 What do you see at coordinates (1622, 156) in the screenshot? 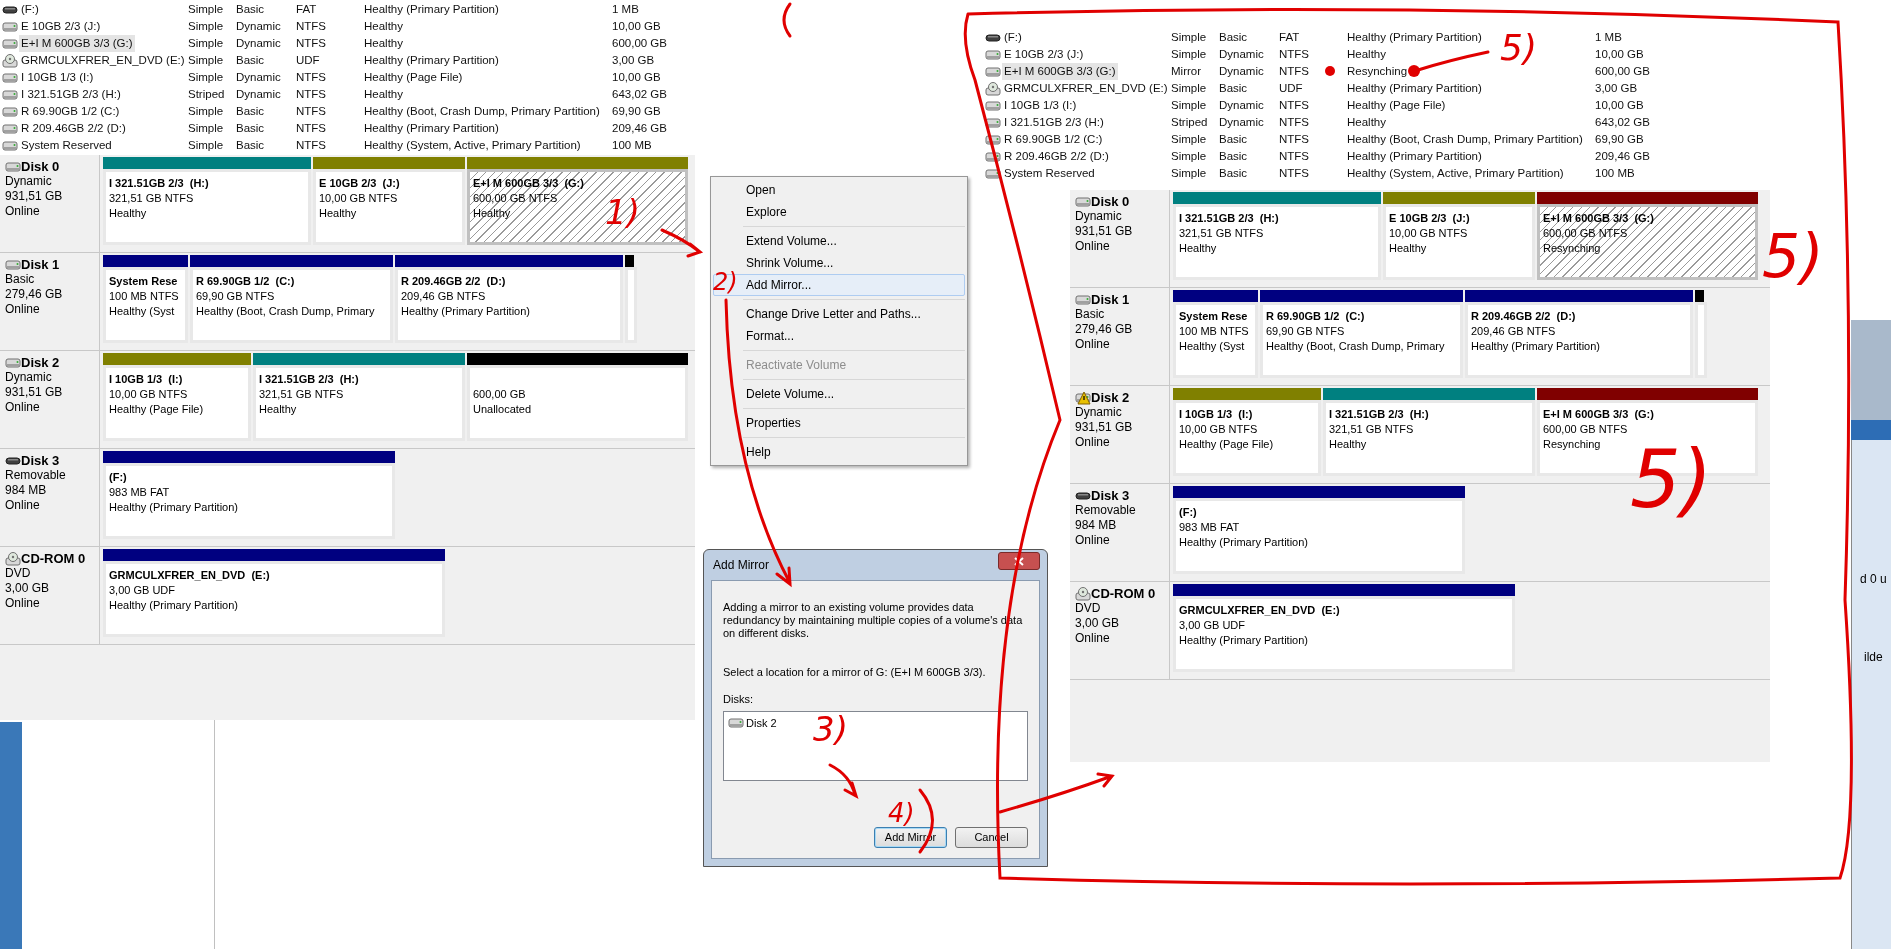
I see `table-cell-text: 209,46 GB` at bounding box center [1622, 156].